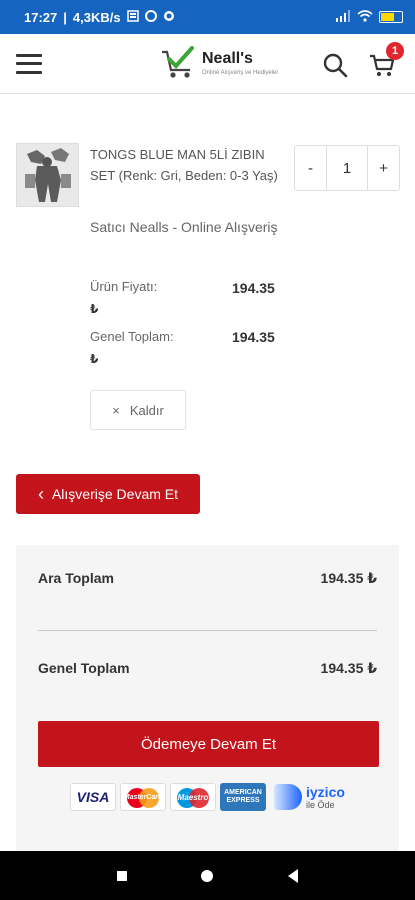 This screenshot has height=900, width=415. I want to click on status-bar-left: 17:27 | 4,3KB/s, so click(99, 17).